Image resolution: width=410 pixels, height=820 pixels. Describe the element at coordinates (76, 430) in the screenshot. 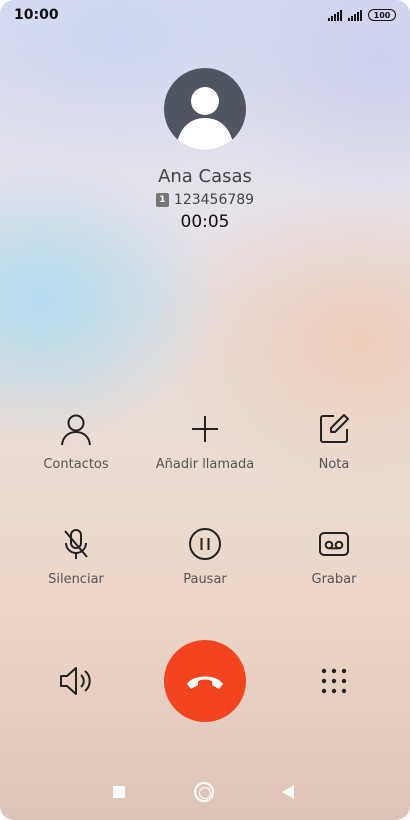

I see `person-icon` at that location.